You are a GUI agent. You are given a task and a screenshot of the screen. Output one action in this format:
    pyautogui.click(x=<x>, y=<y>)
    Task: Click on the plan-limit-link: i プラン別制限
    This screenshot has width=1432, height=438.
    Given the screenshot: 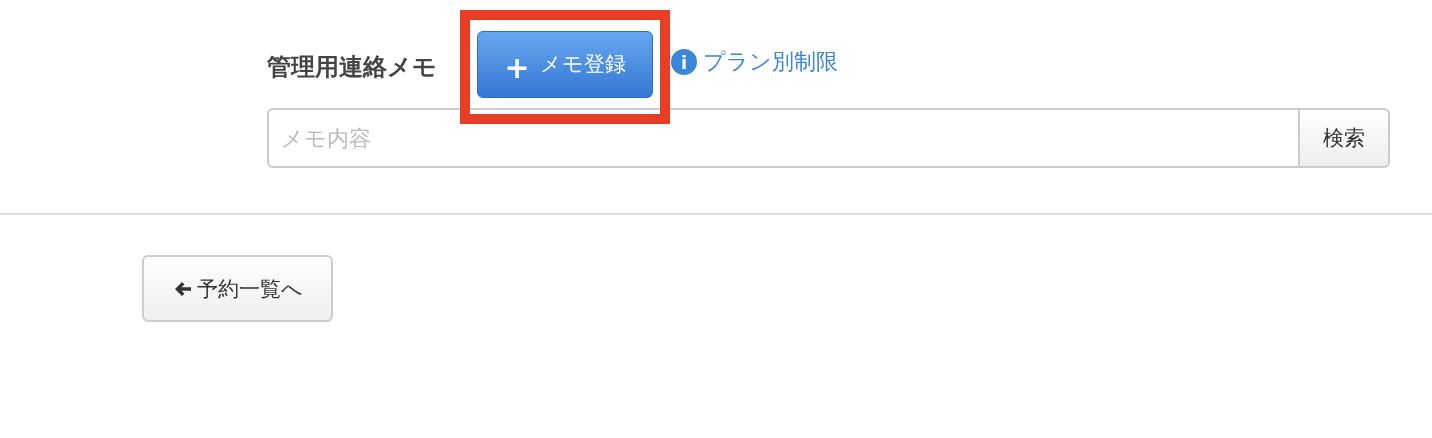 What is the action you would take?
    pyautogui.click(x=754, y=62)
    